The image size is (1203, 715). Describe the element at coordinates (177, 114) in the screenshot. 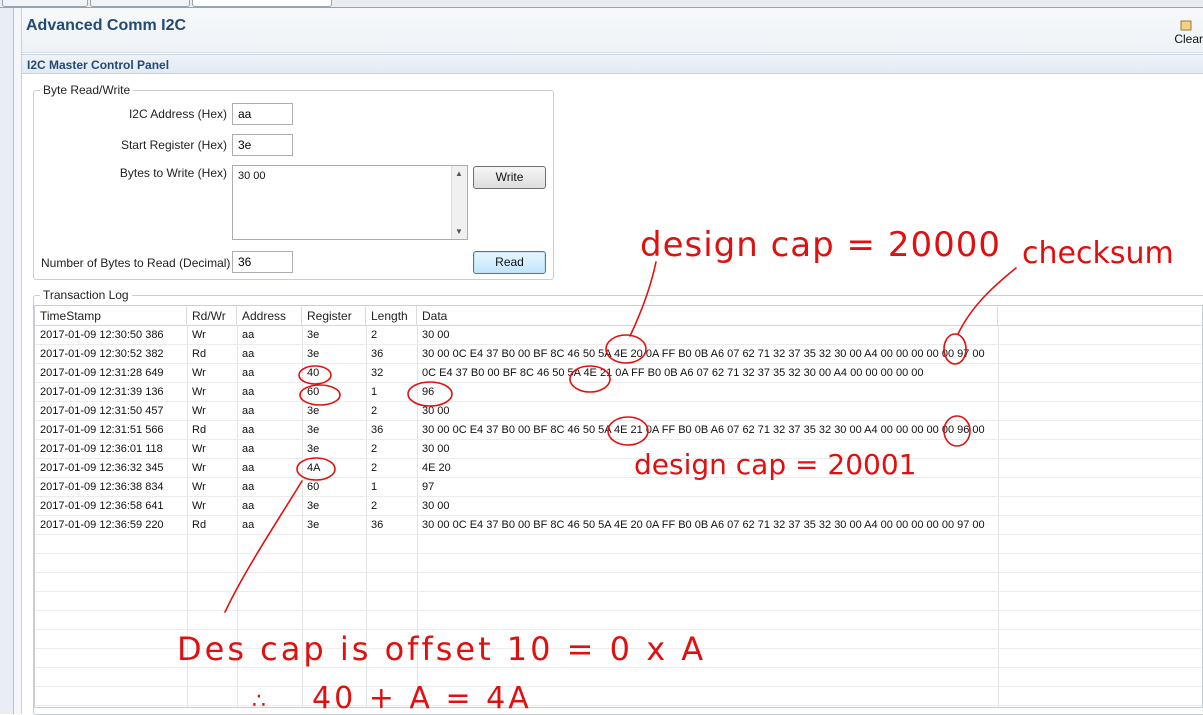

I see `i2c-address-label: I2C Address (Hex)` at that location.